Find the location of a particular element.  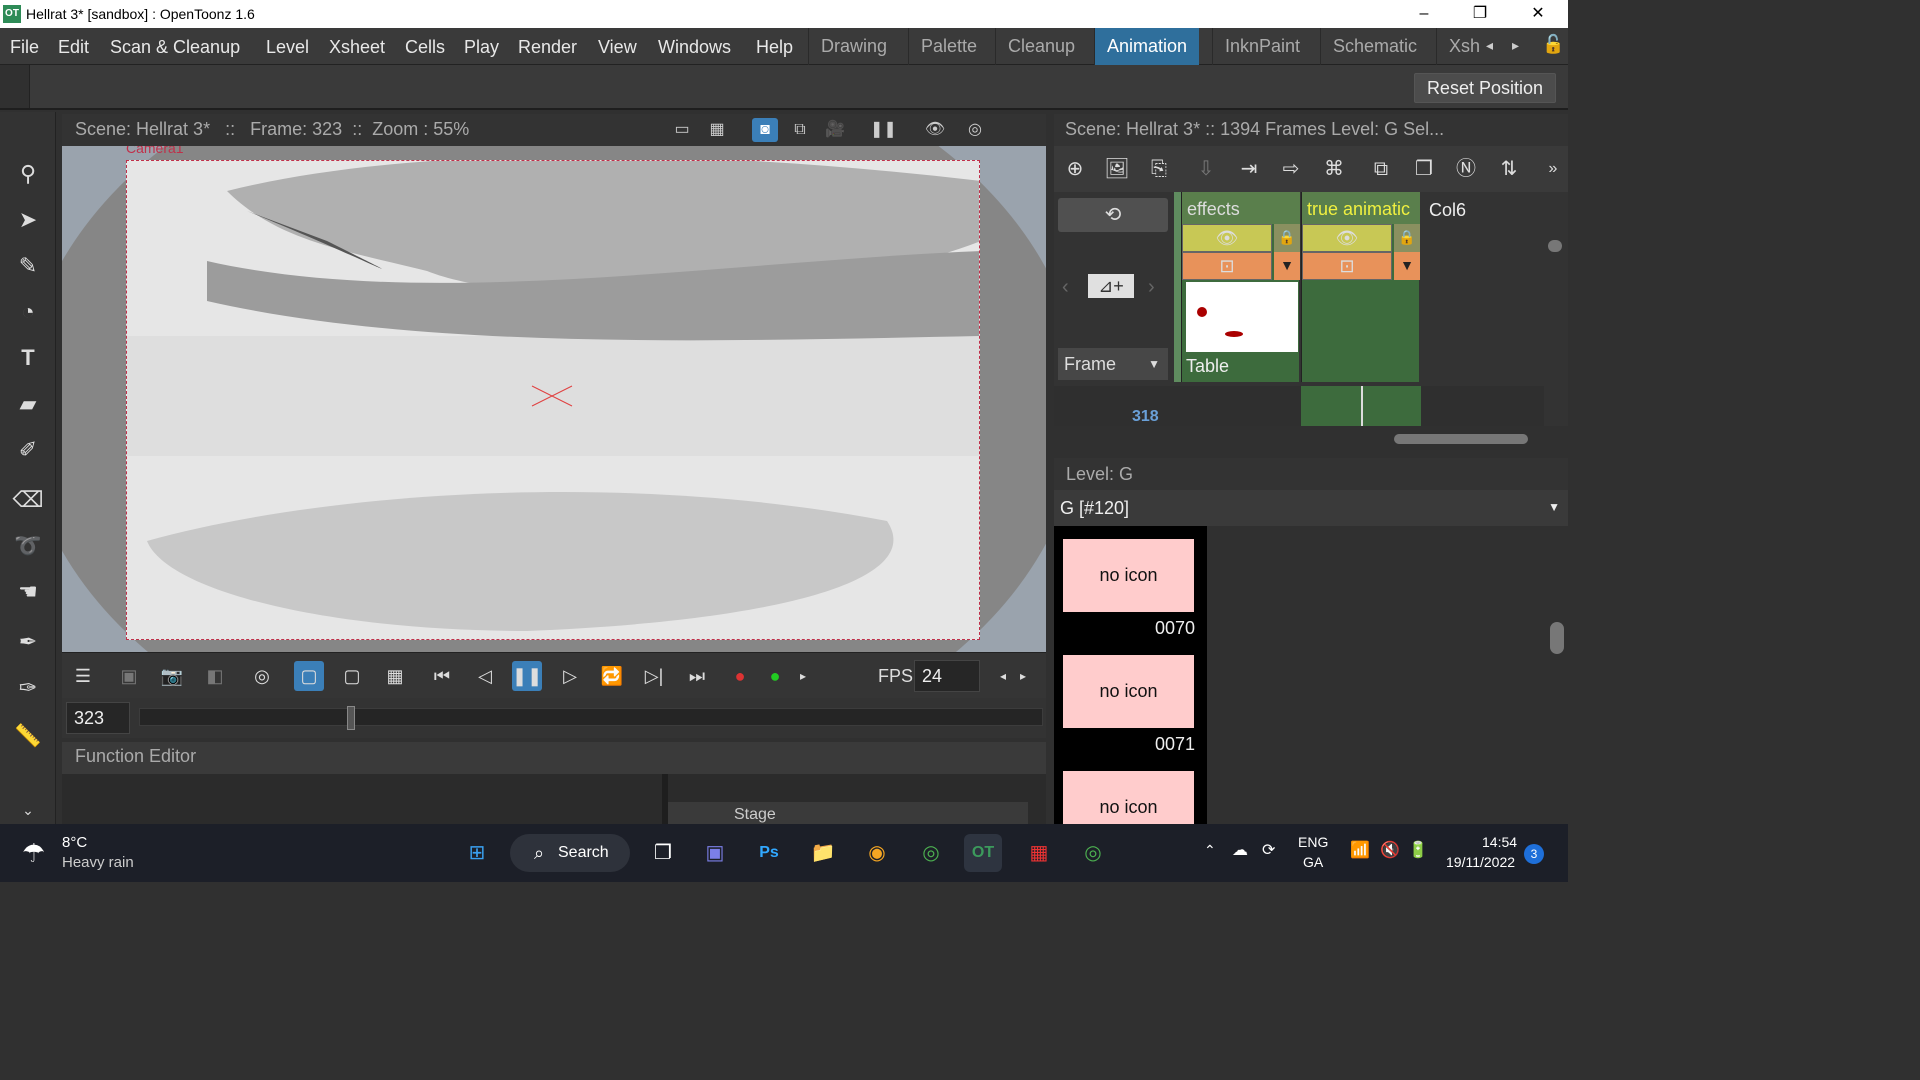

column-name-col6: Col6 is located at coordinates (1447, 210).